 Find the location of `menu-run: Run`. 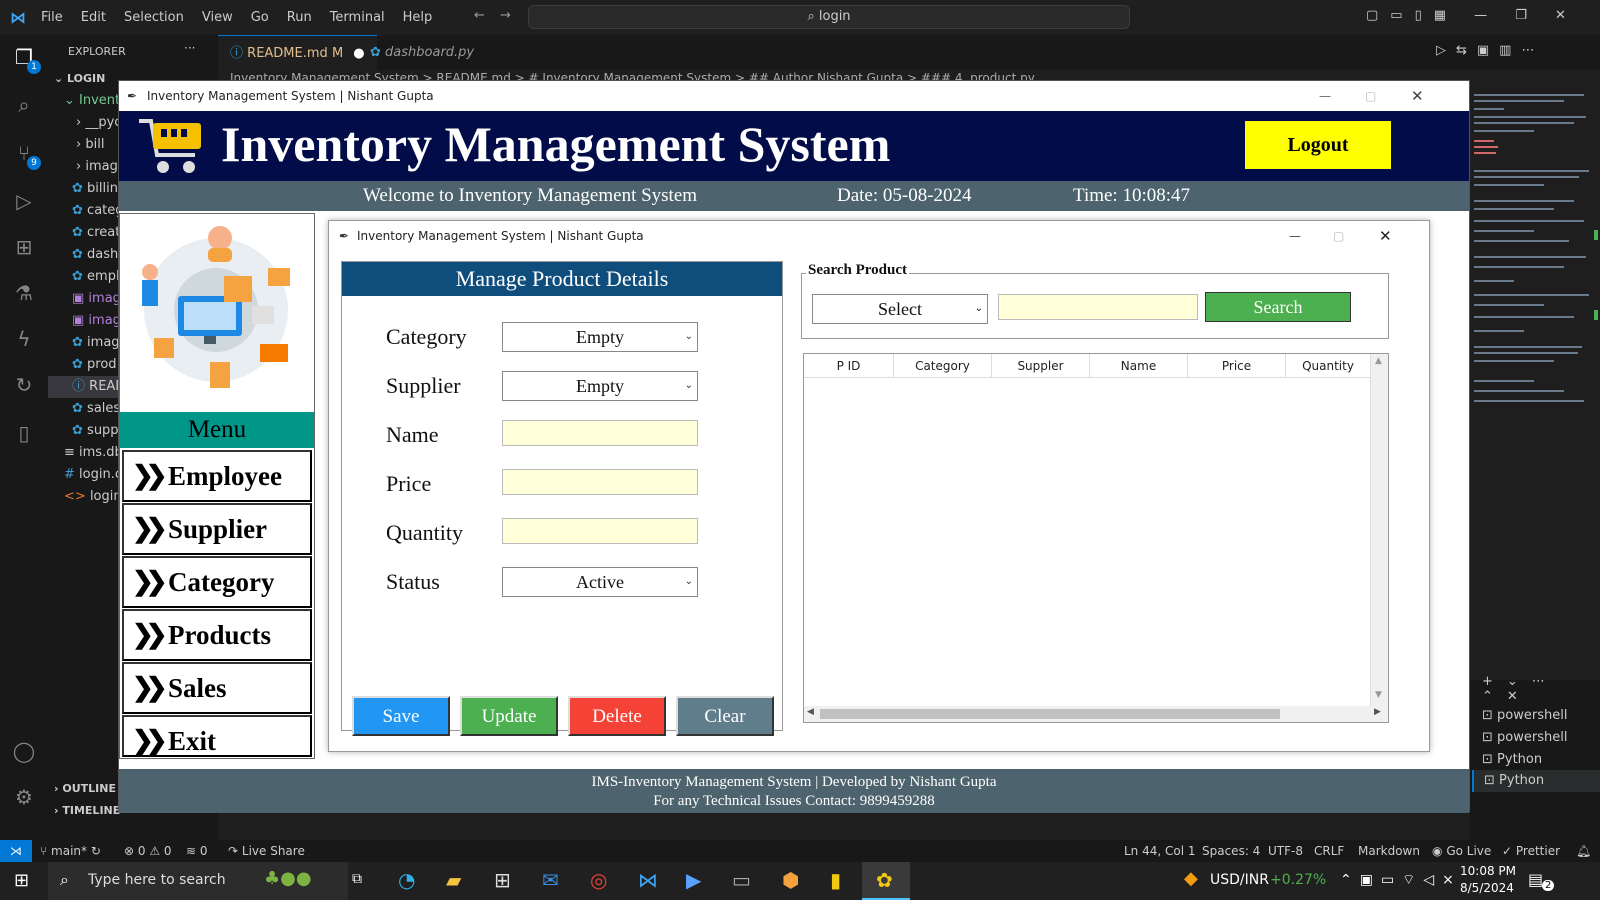

menu-run: Run is located at coordinates (299, 17).